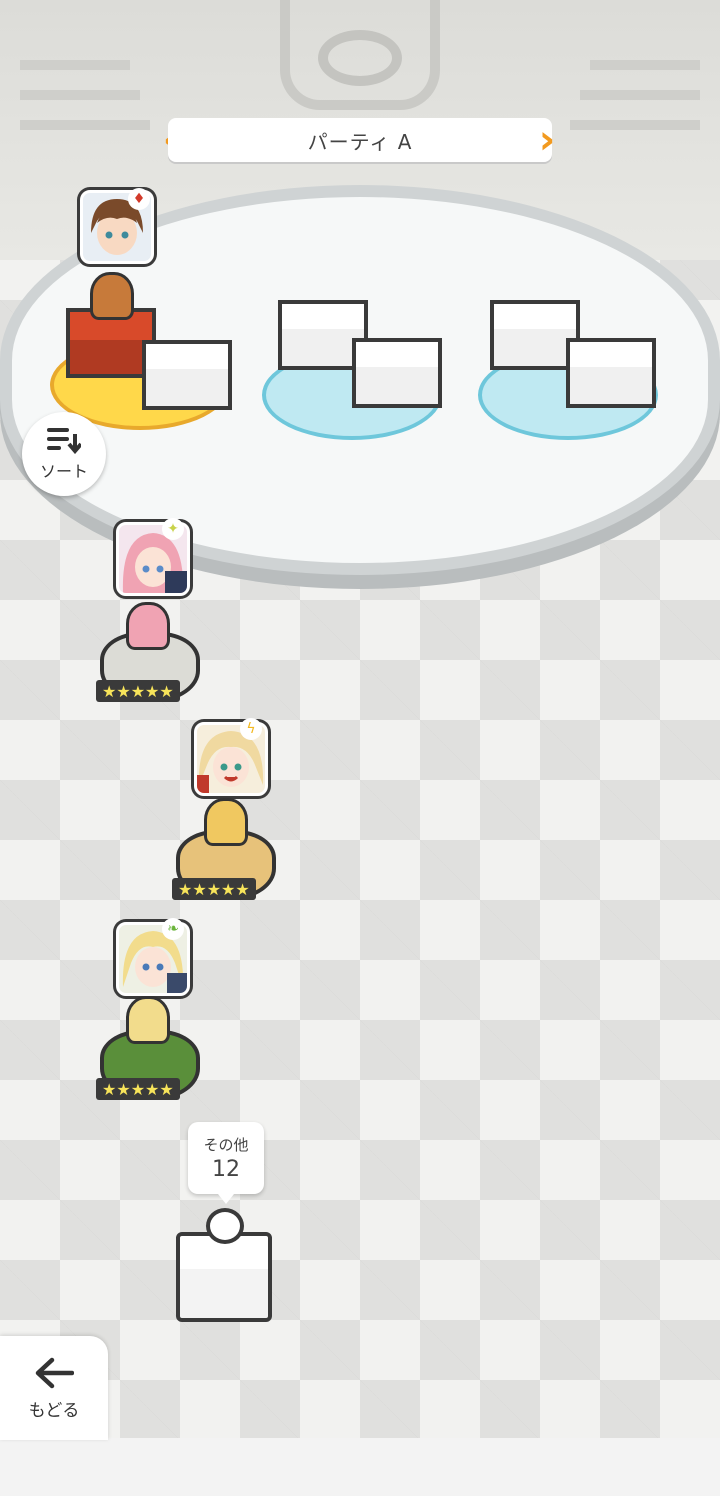  I want to click on leaf-icon: ❧, so click(173, 929).